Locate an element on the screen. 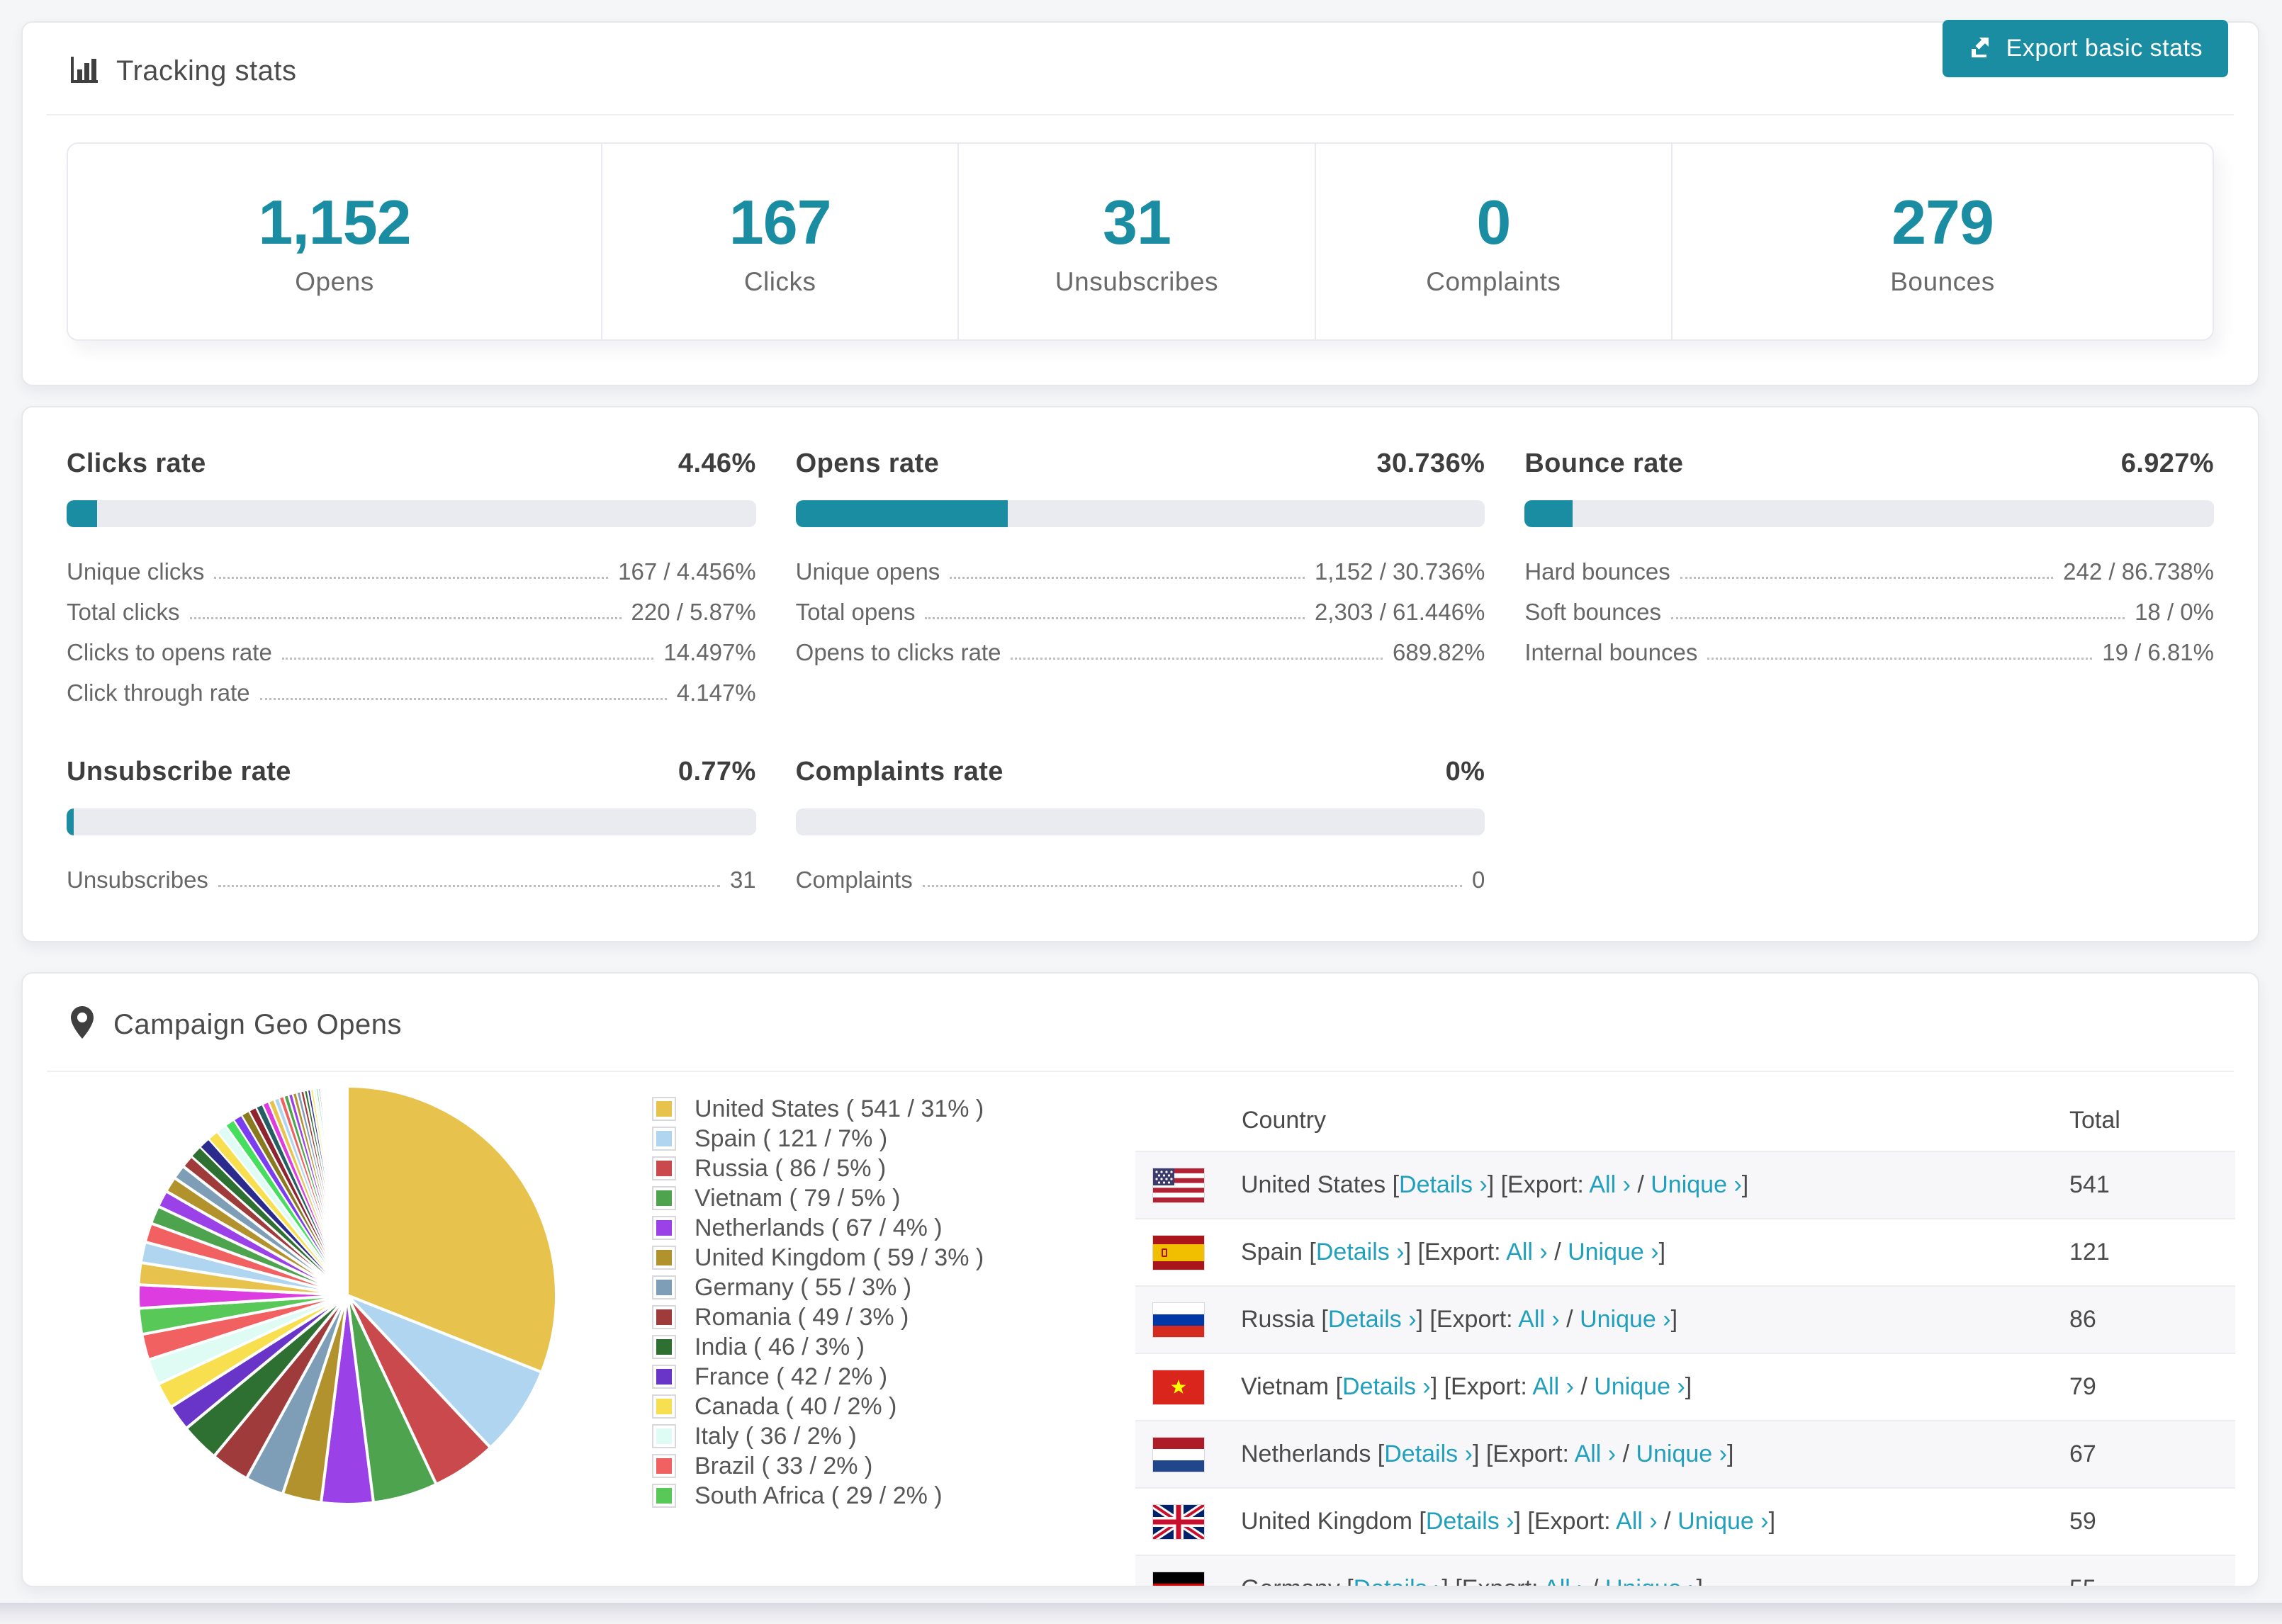 This screenshot has width=2282, height=1624. legend-item-spain: Spain ( 121 / 7% ) is located at coordinates (818, 1139).